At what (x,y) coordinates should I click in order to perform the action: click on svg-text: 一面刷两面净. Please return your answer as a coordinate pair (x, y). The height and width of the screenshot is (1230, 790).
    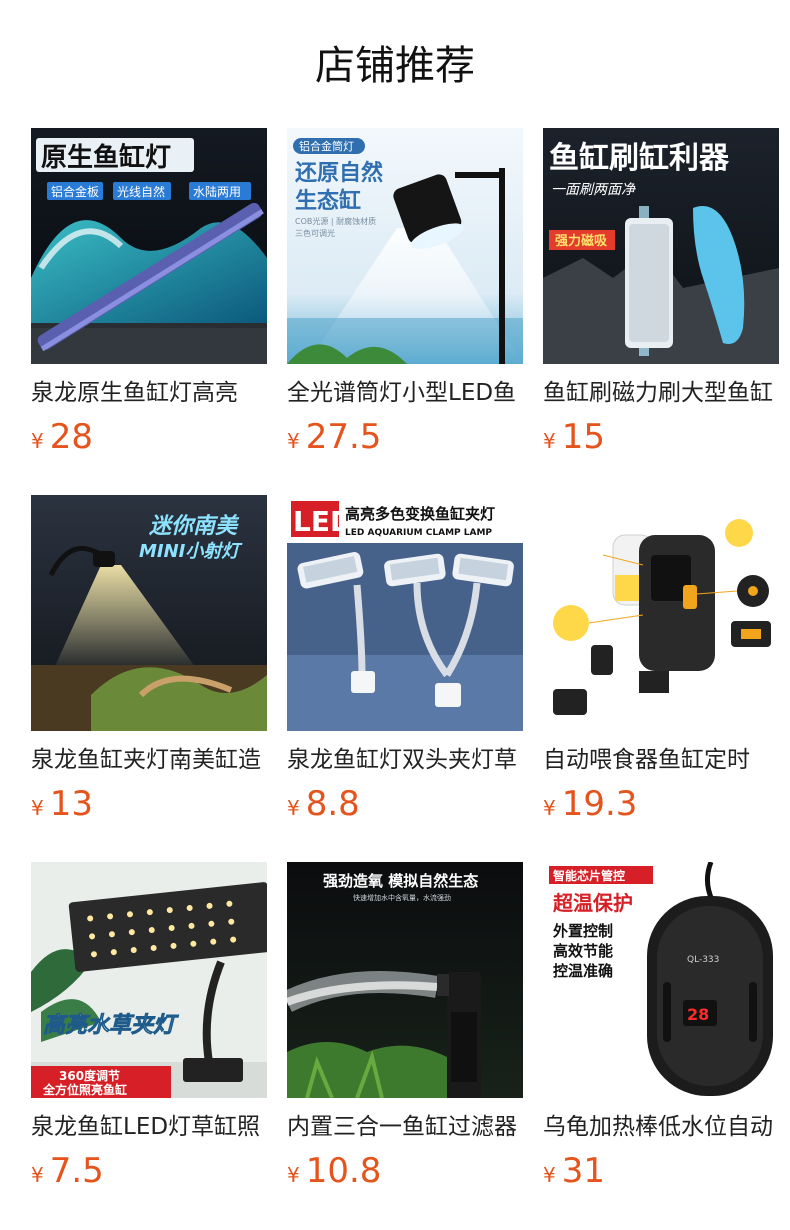
    Looking at the image, I should click on (593, 190).